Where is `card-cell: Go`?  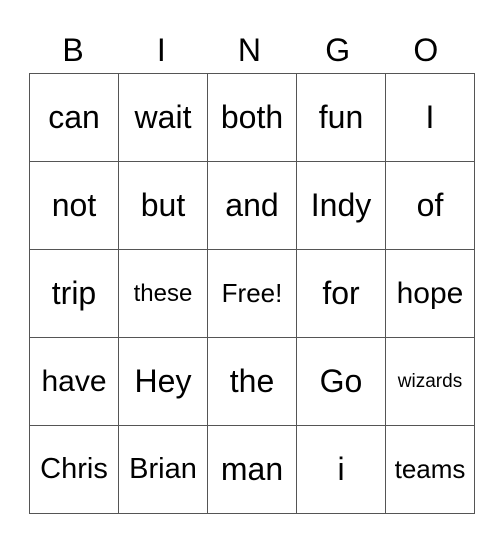
card-cell: Go is located at coordinates (341, 381).